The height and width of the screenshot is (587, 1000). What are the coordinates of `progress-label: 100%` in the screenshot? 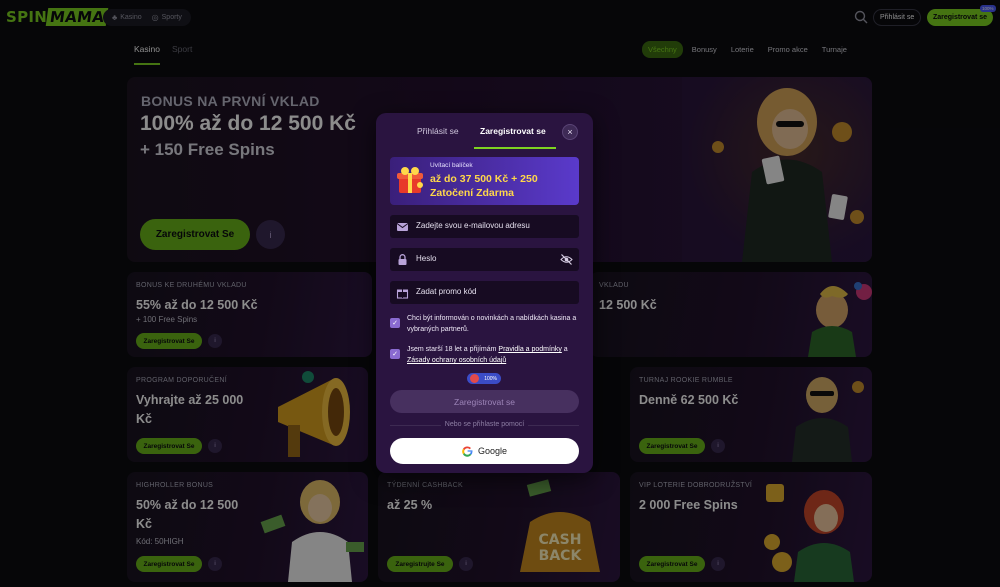 It's located at (490, 378).